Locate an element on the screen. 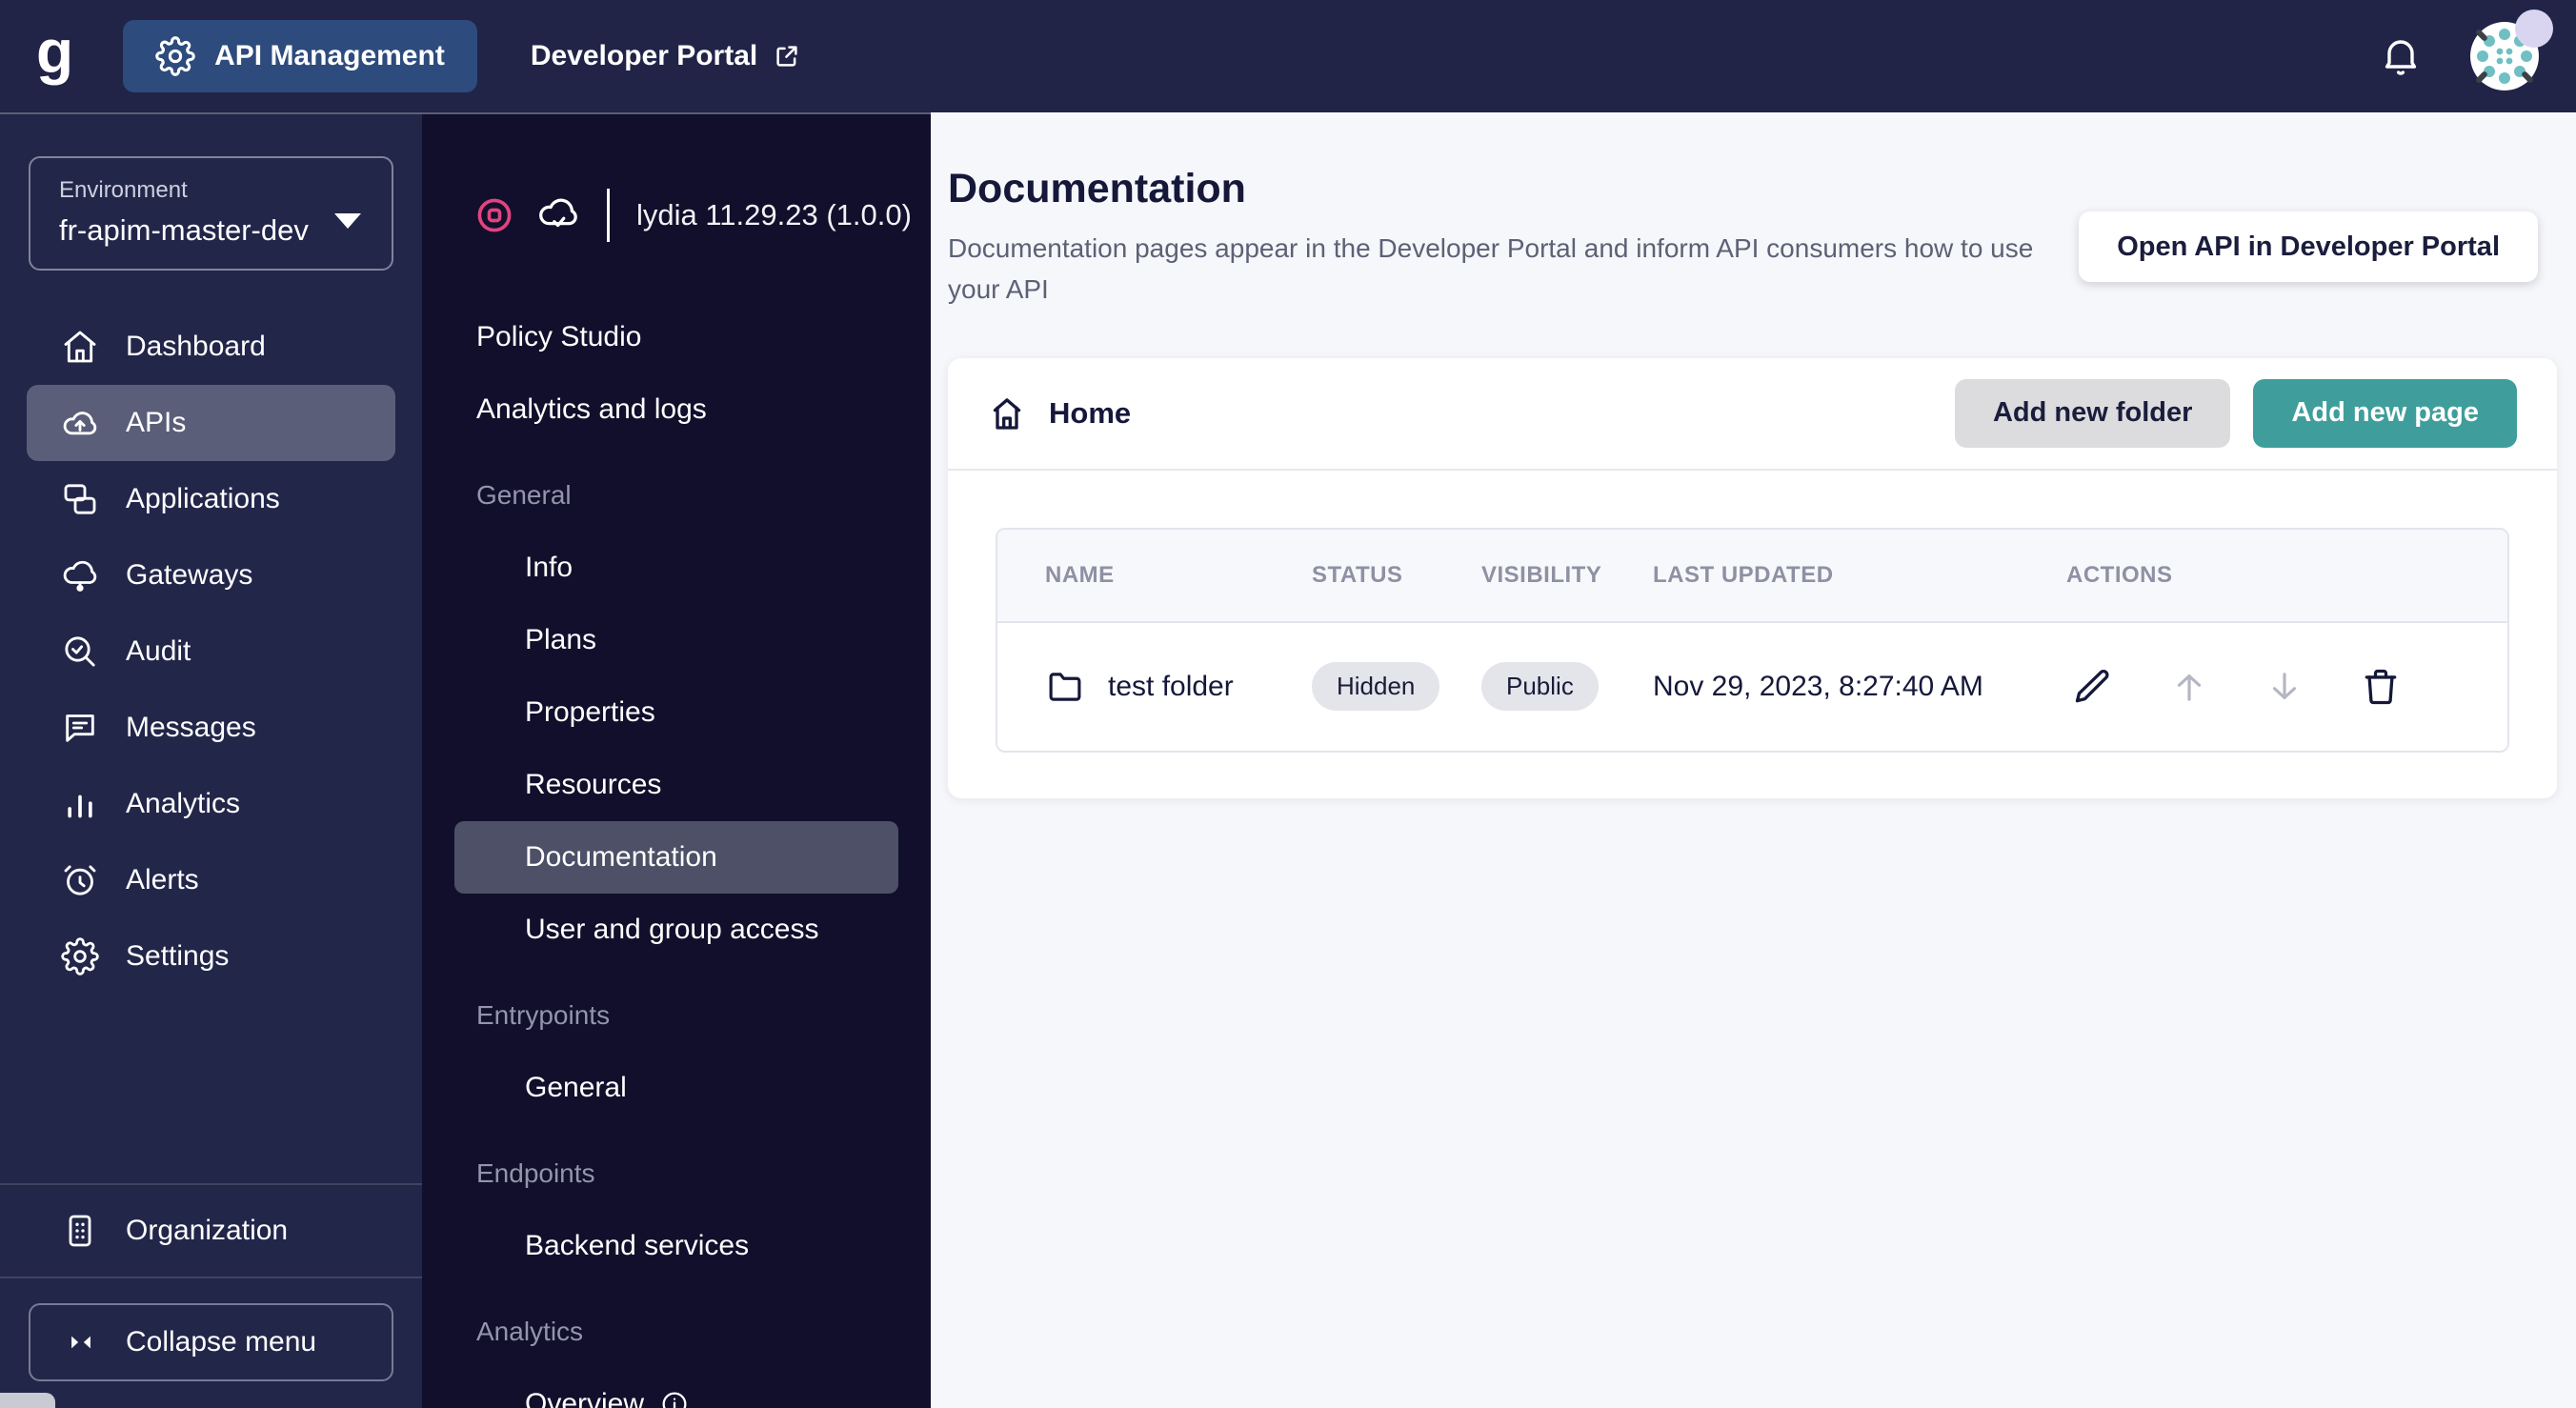 The width and height of the screenshot is (2576, 1408). api-menu-section-general: General is located at coordinates (524, 495).